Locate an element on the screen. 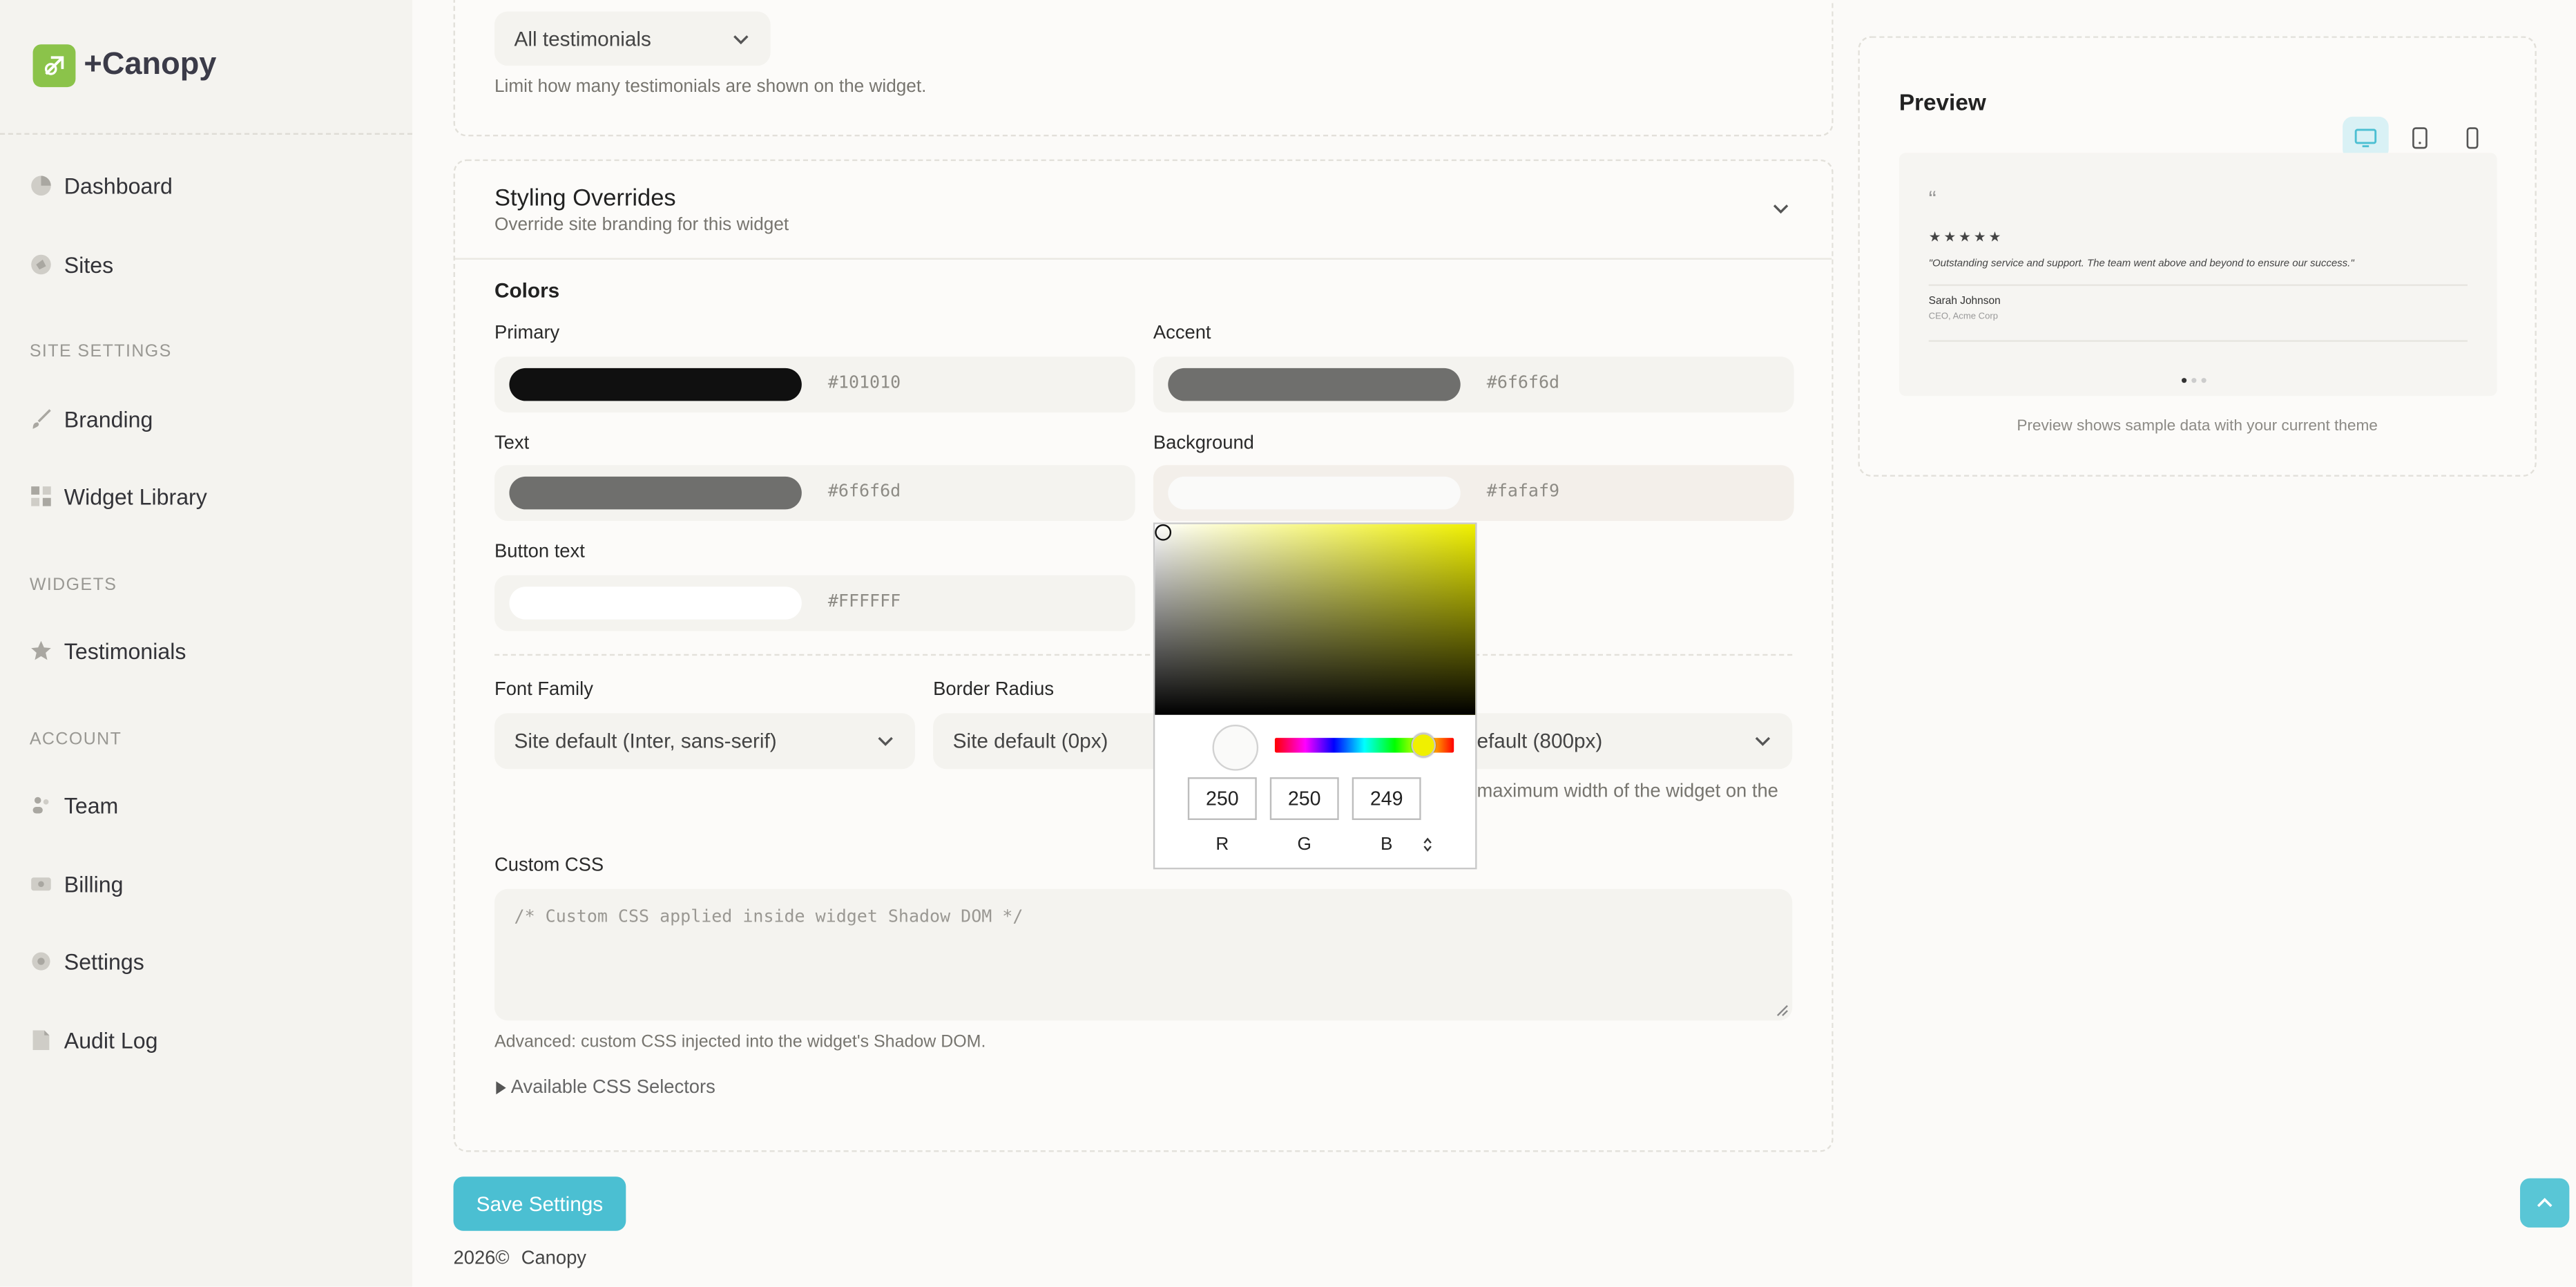 Image resolution: width=2576 pixels, height=1287 pixels. primary-color-swatch is located at coordinates (655, 384).